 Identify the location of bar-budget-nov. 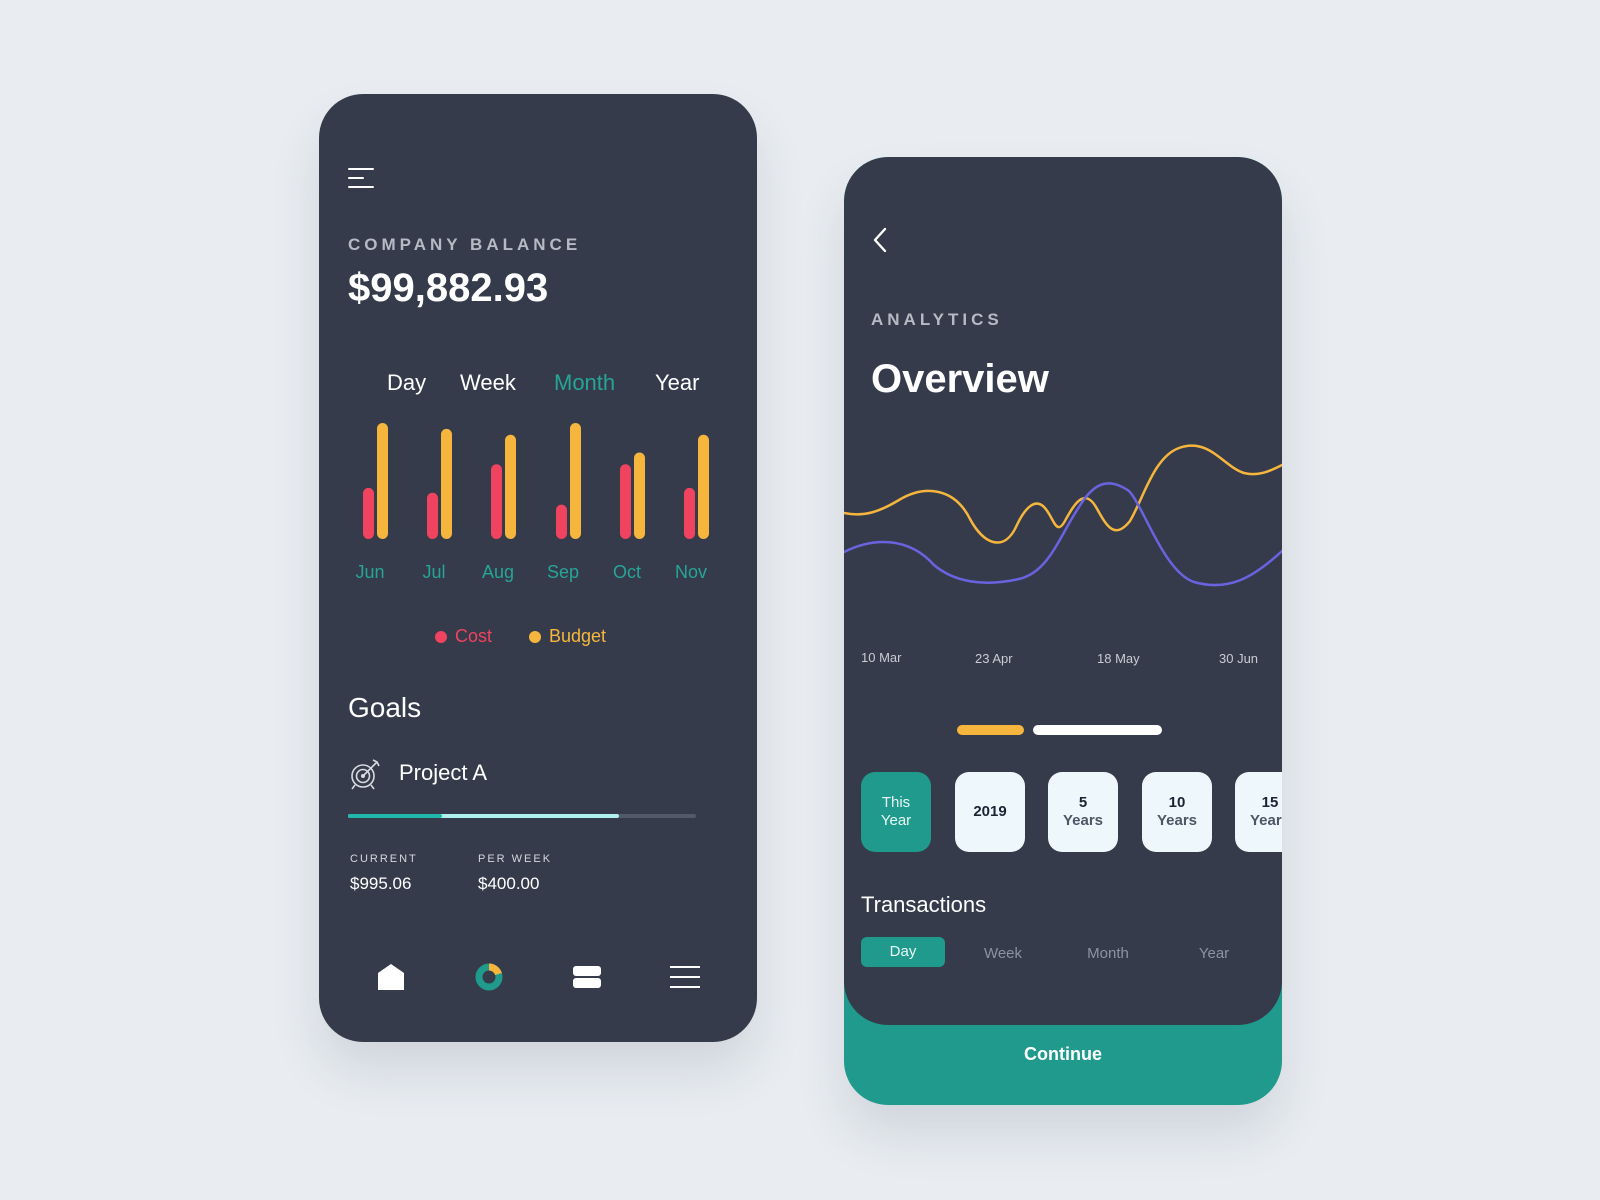
(703, 486).